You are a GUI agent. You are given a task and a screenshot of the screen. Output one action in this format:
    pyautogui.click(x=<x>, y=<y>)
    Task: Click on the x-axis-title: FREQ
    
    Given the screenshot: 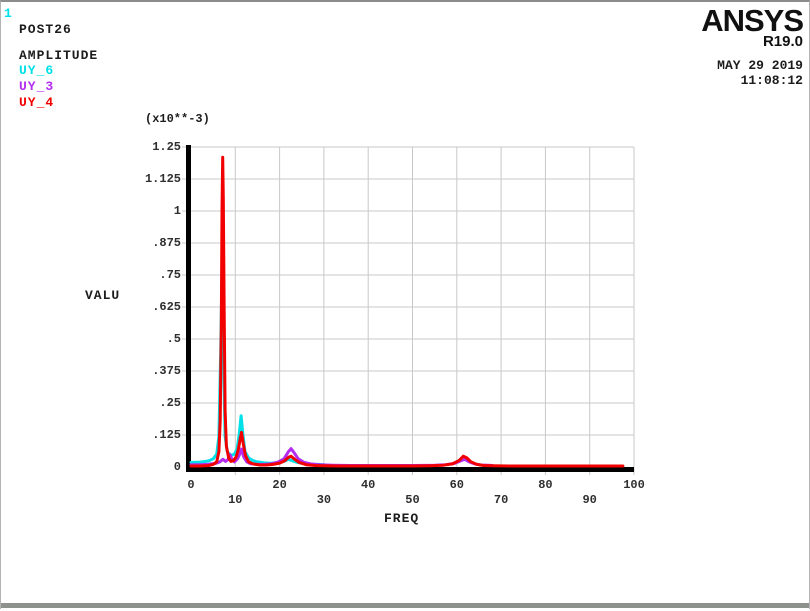 What is the action you would take?
    pyautogui.click(x=402, y=518)
    